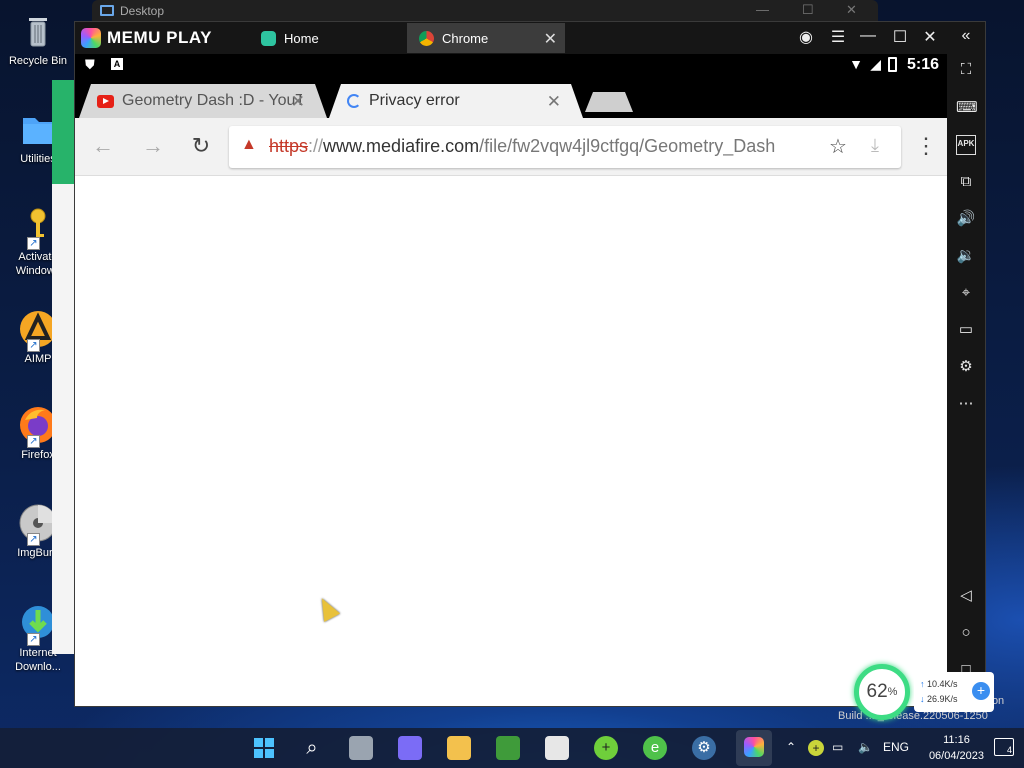 The height and width of the screenshot is (768, 1024). Describe the element at coordinates (401, 146) in the screenshot. I see `url-host: www.mediafire.com` at that location.